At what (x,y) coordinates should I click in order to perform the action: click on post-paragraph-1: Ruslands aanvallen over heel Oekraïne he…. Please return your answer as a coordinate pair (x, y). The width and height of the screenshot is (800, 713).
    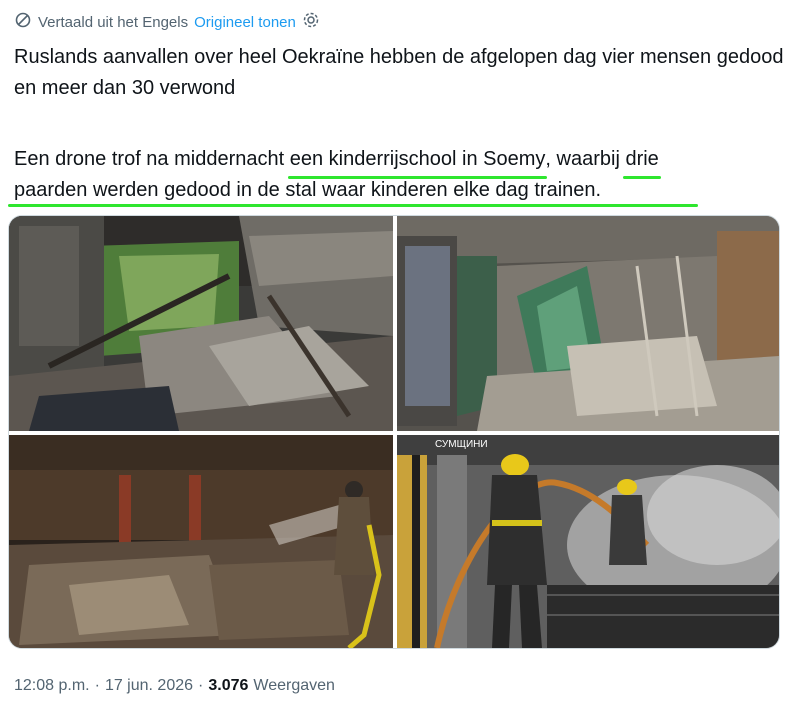
    Looking at the image, I should click on (399, 72).